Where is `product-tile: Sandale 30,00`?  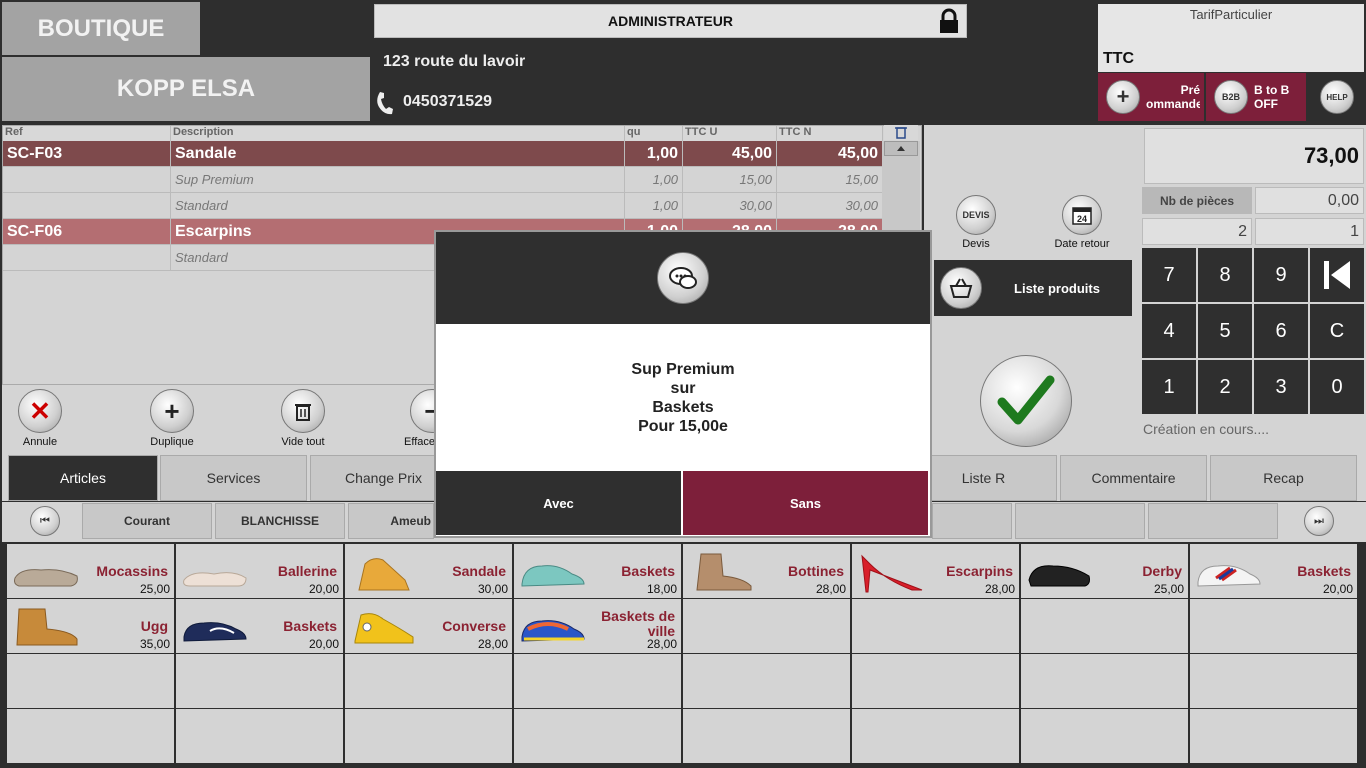
product-tile: Sandale 30,00 is located at coordinates (428, 571).